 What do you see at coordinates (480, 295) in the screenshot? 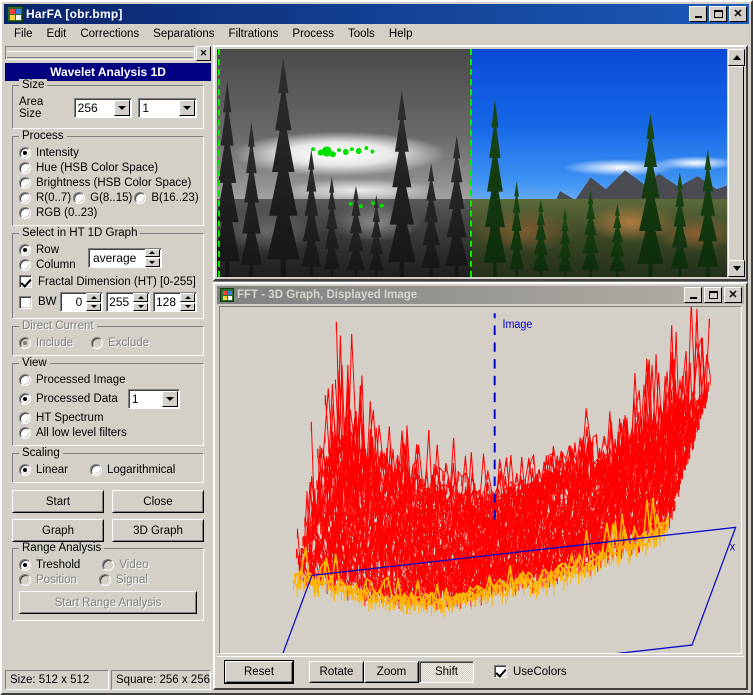
I see `fft-title-bar: FFT - 3D Graph, Displayed Image ✕` at bounding box center [480, 295].